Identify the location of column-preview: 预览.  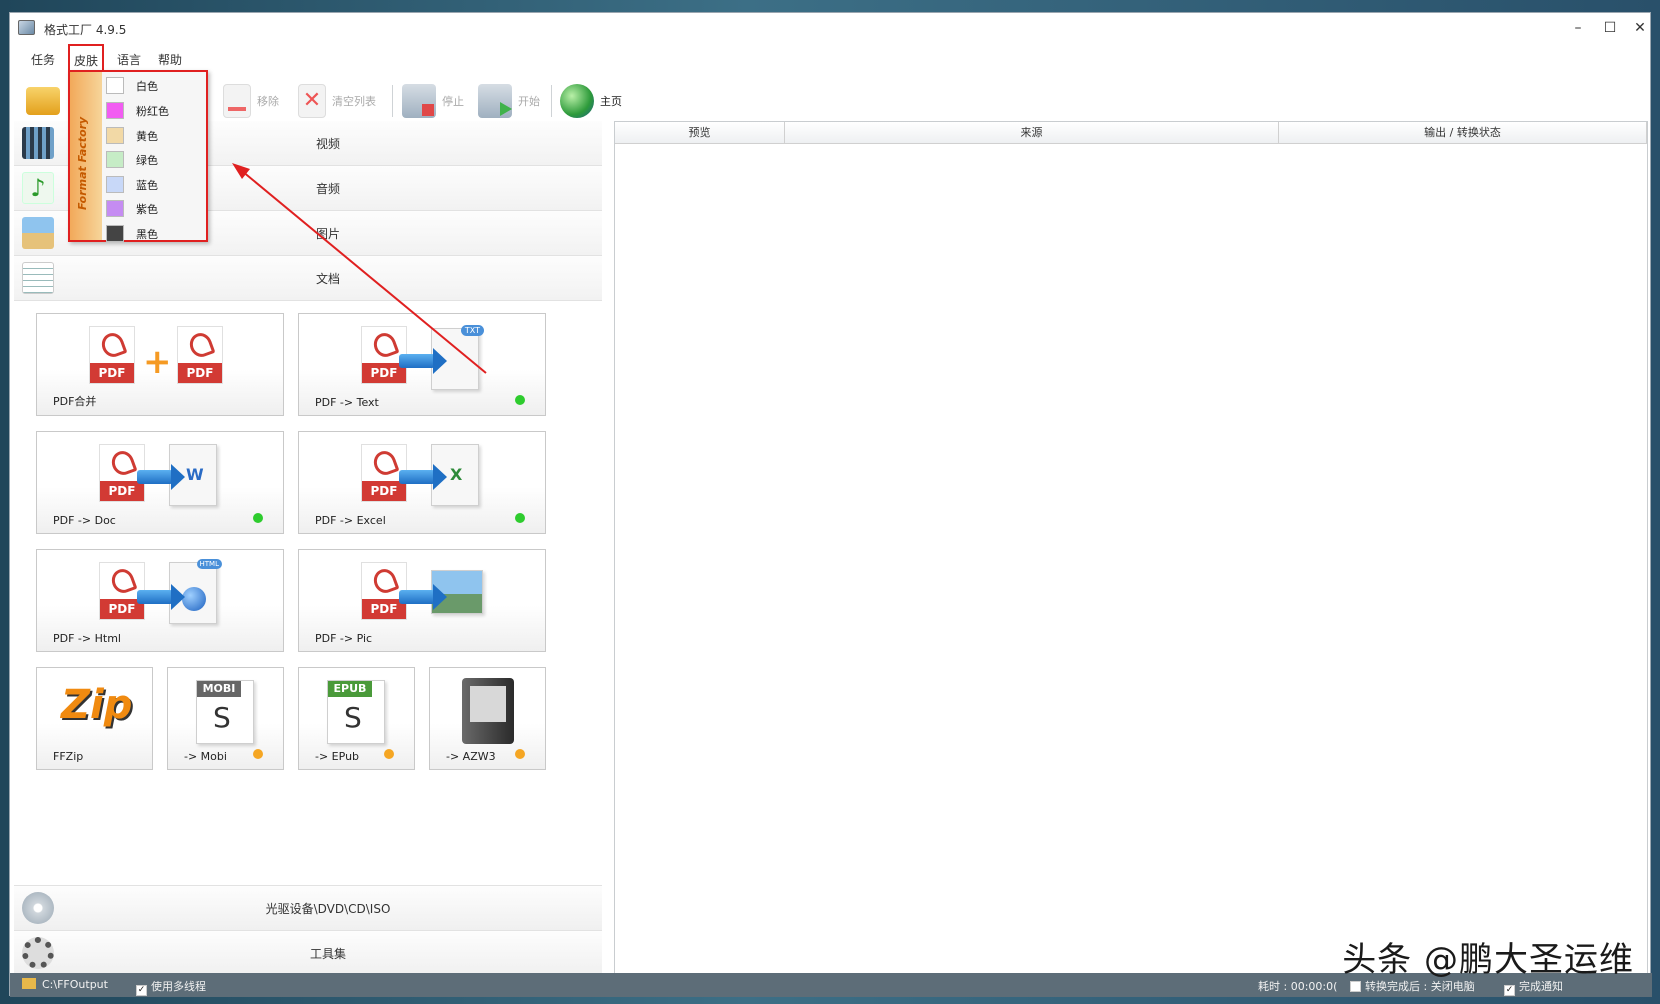
(700, 133).